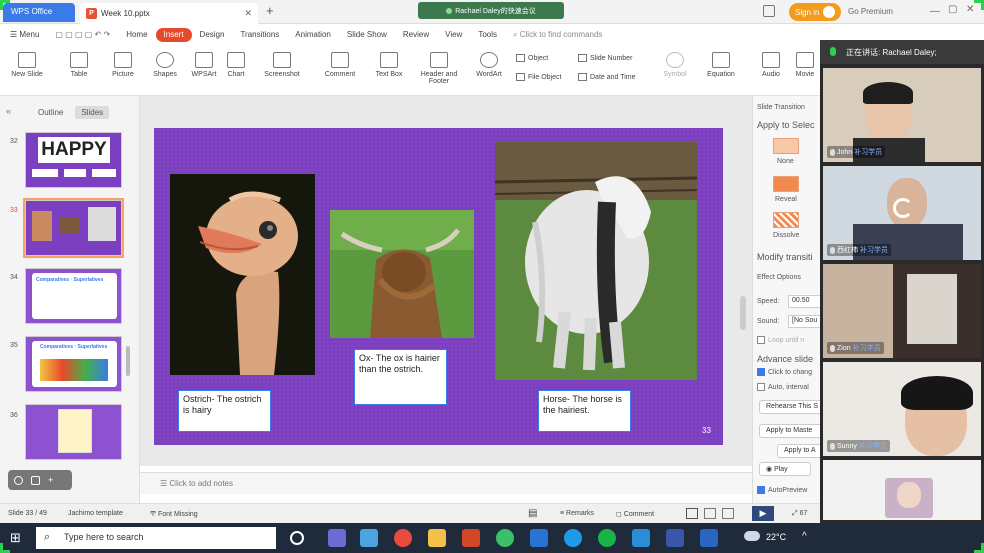  What do you see at coordinates (784, 372) in the screenshot?
I see `click-to-change-checkbox: Click to chang` at bounding box center [784, 372].